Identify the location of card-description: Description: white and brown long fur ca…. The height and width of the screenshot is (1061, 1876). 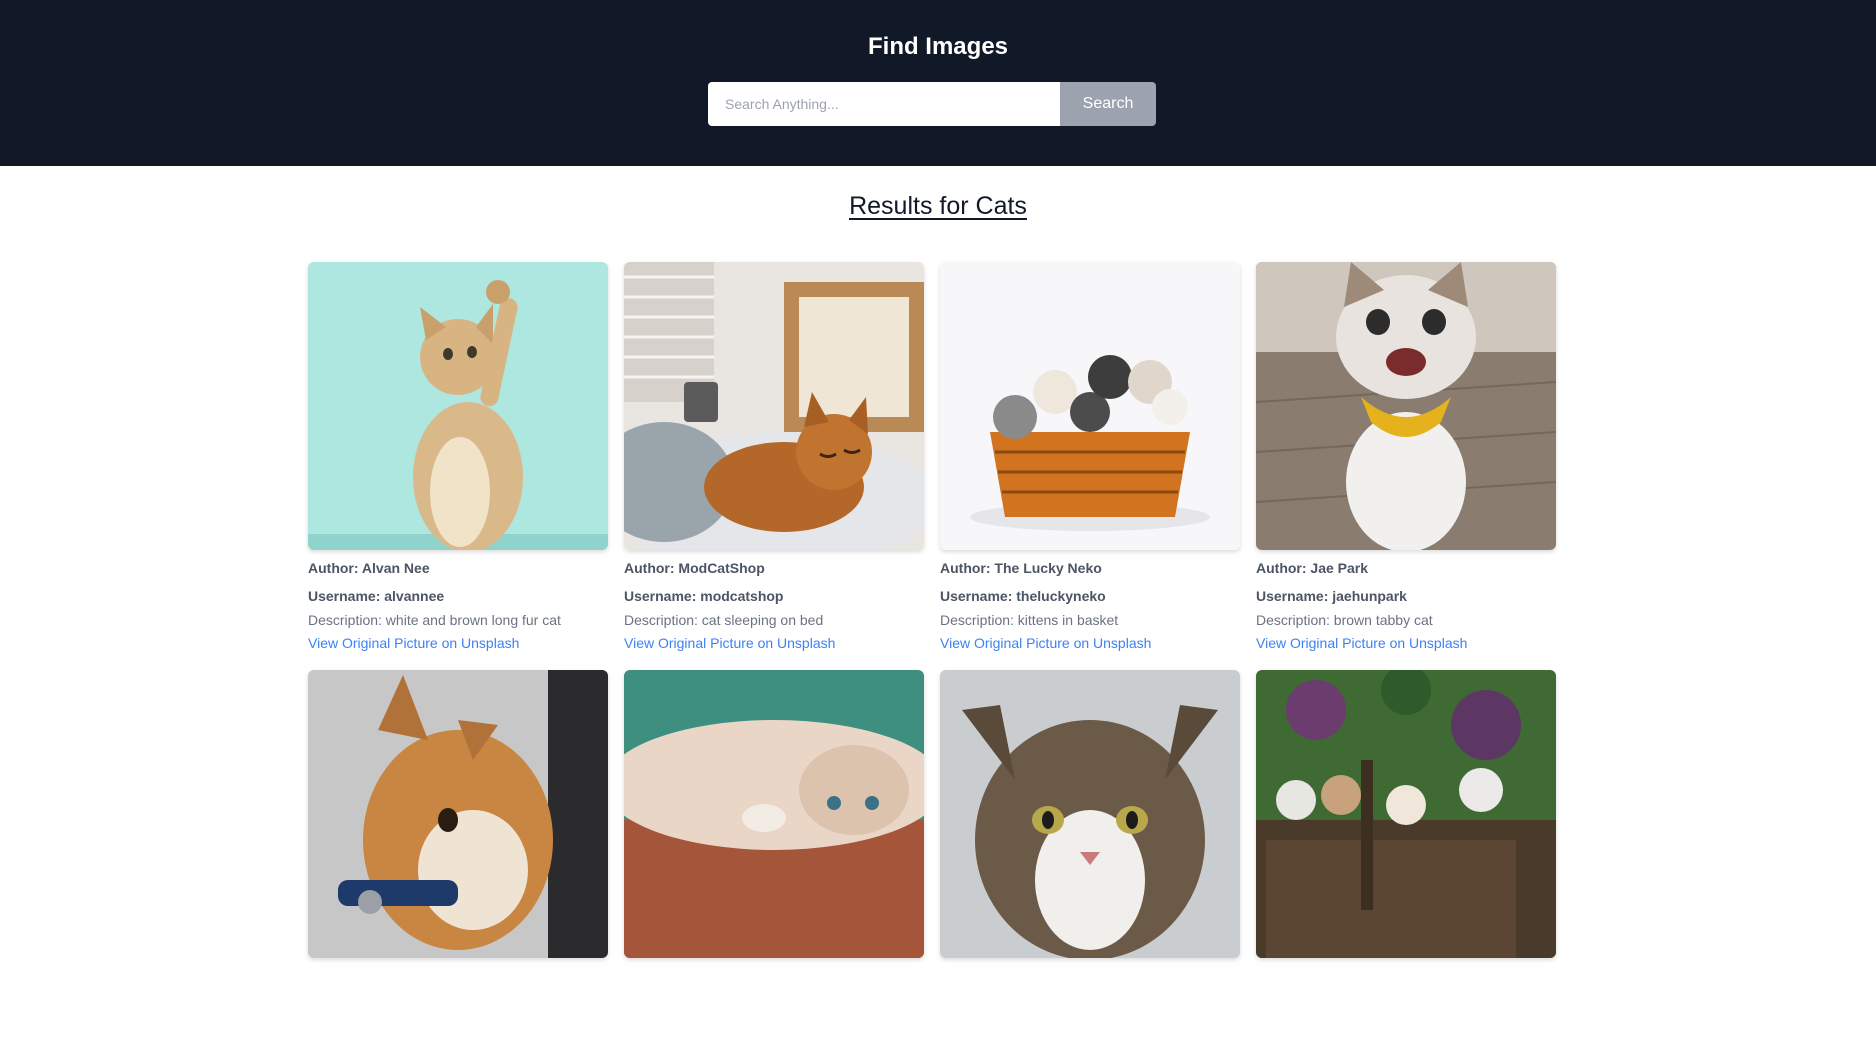
(434, 620).